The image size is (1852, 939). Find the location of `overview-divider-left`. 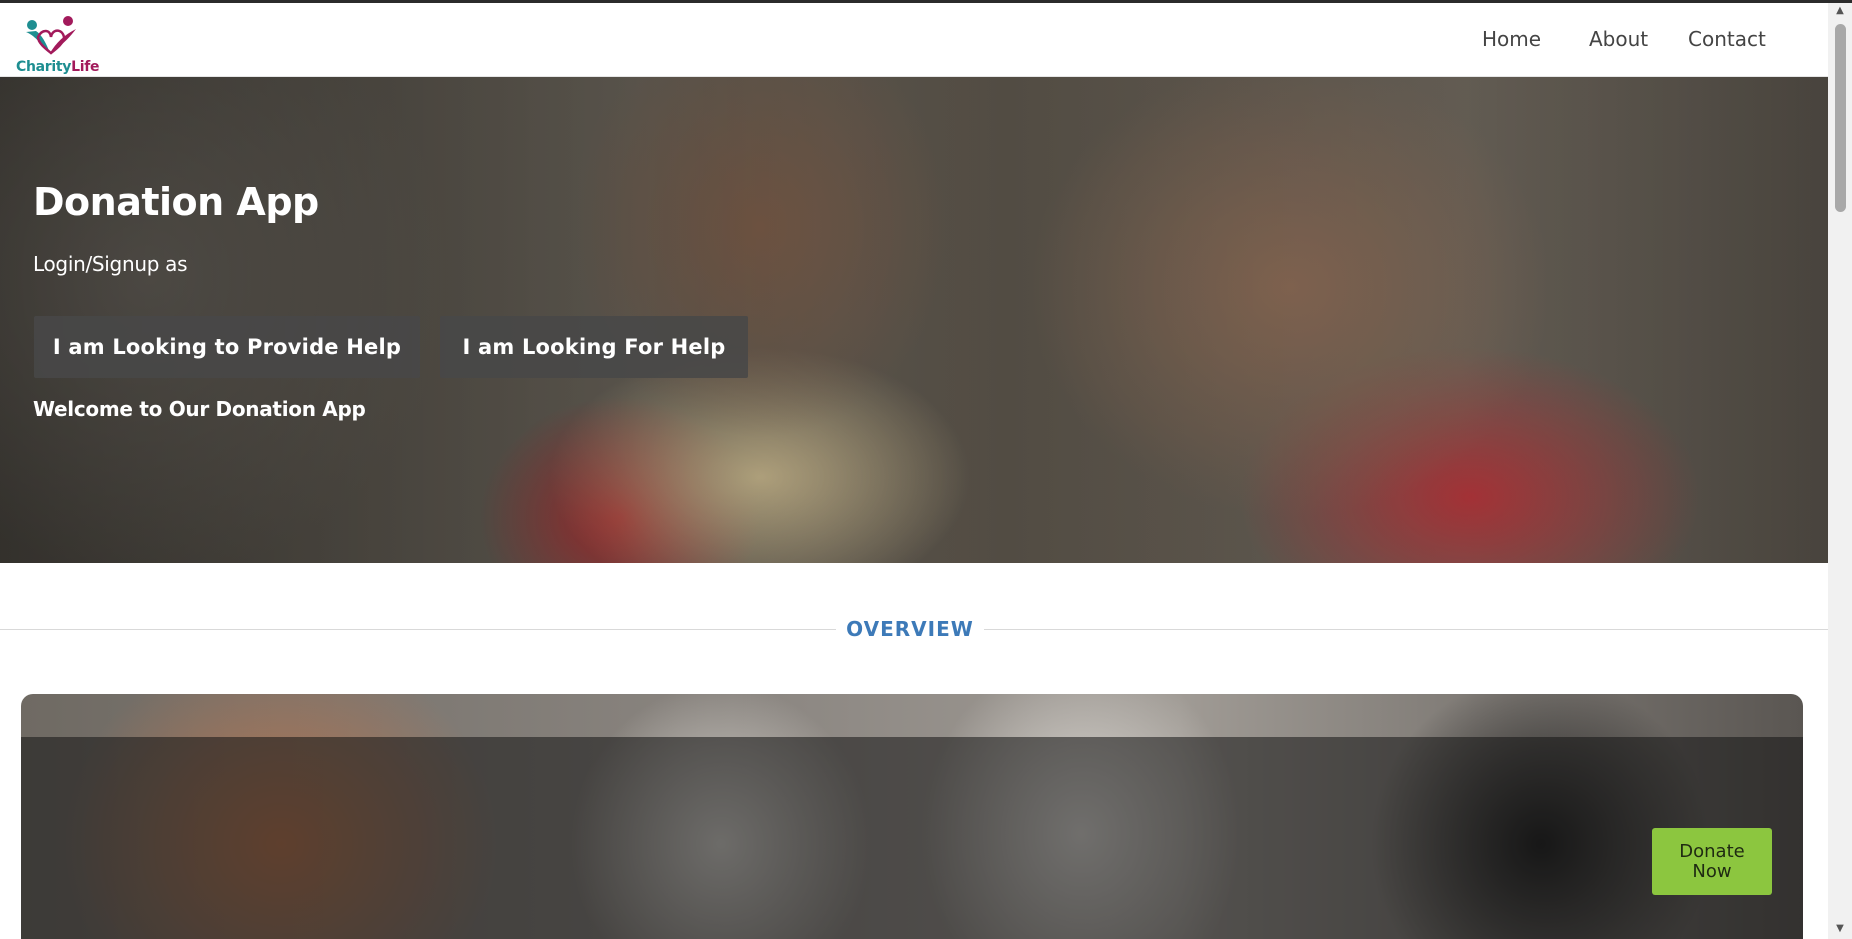

overview-divider-left is located at coordinates (418, 629).